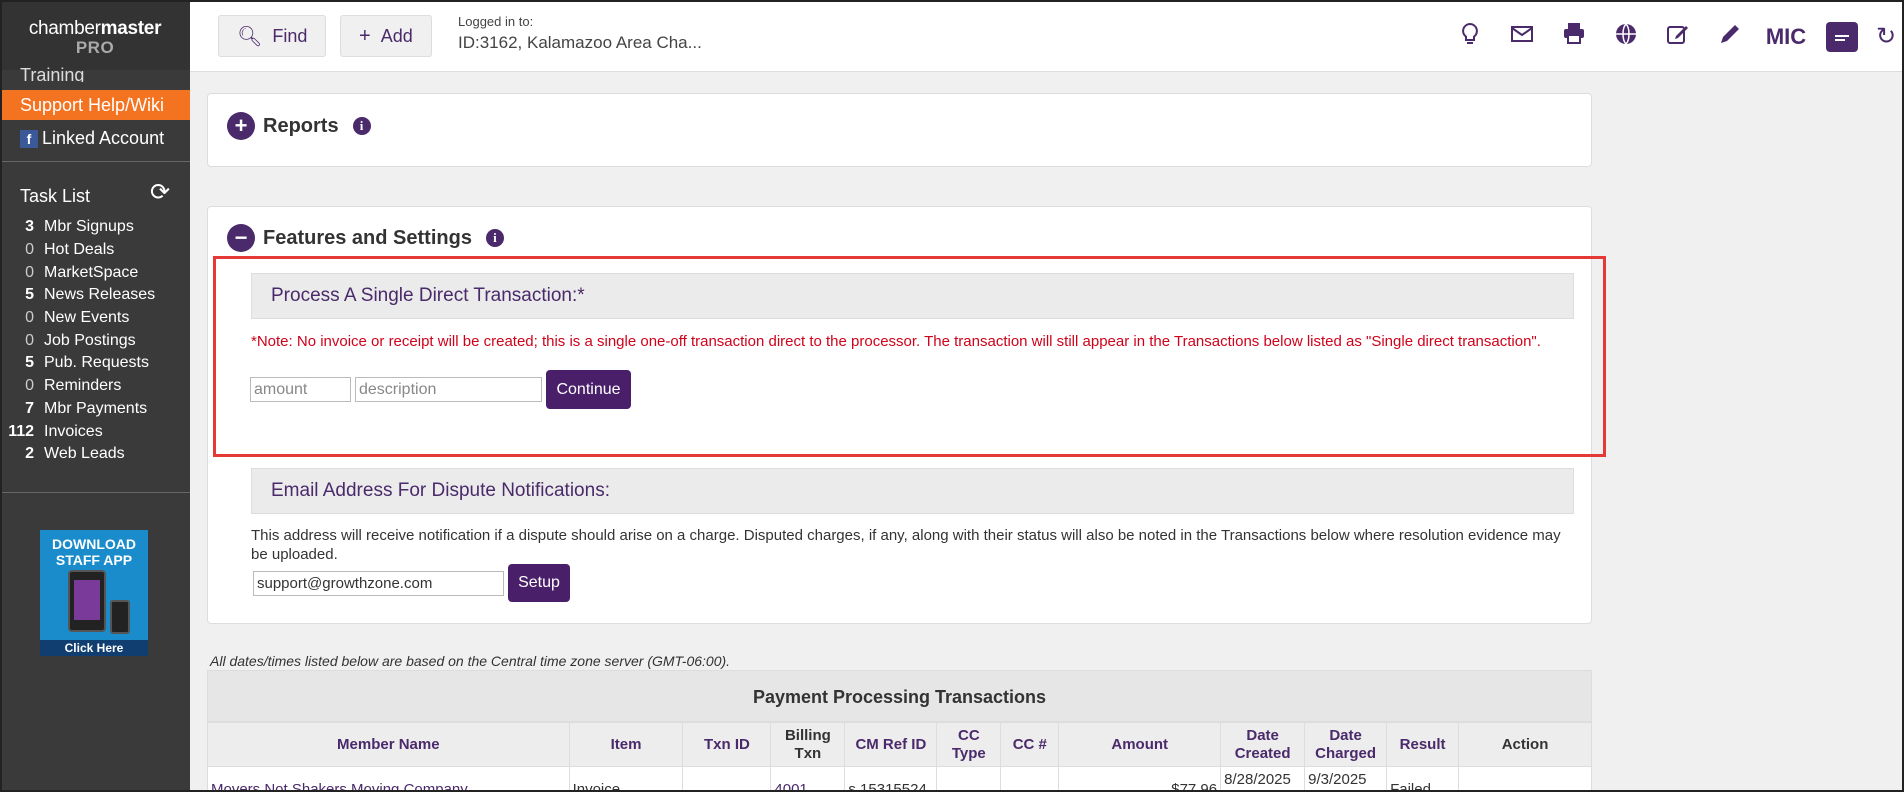 This screenshot has width=1904, height=792. Describe the element at coordinates (1030, 744) in the screenshot. I see `col-cc-number: CC #` at that location.